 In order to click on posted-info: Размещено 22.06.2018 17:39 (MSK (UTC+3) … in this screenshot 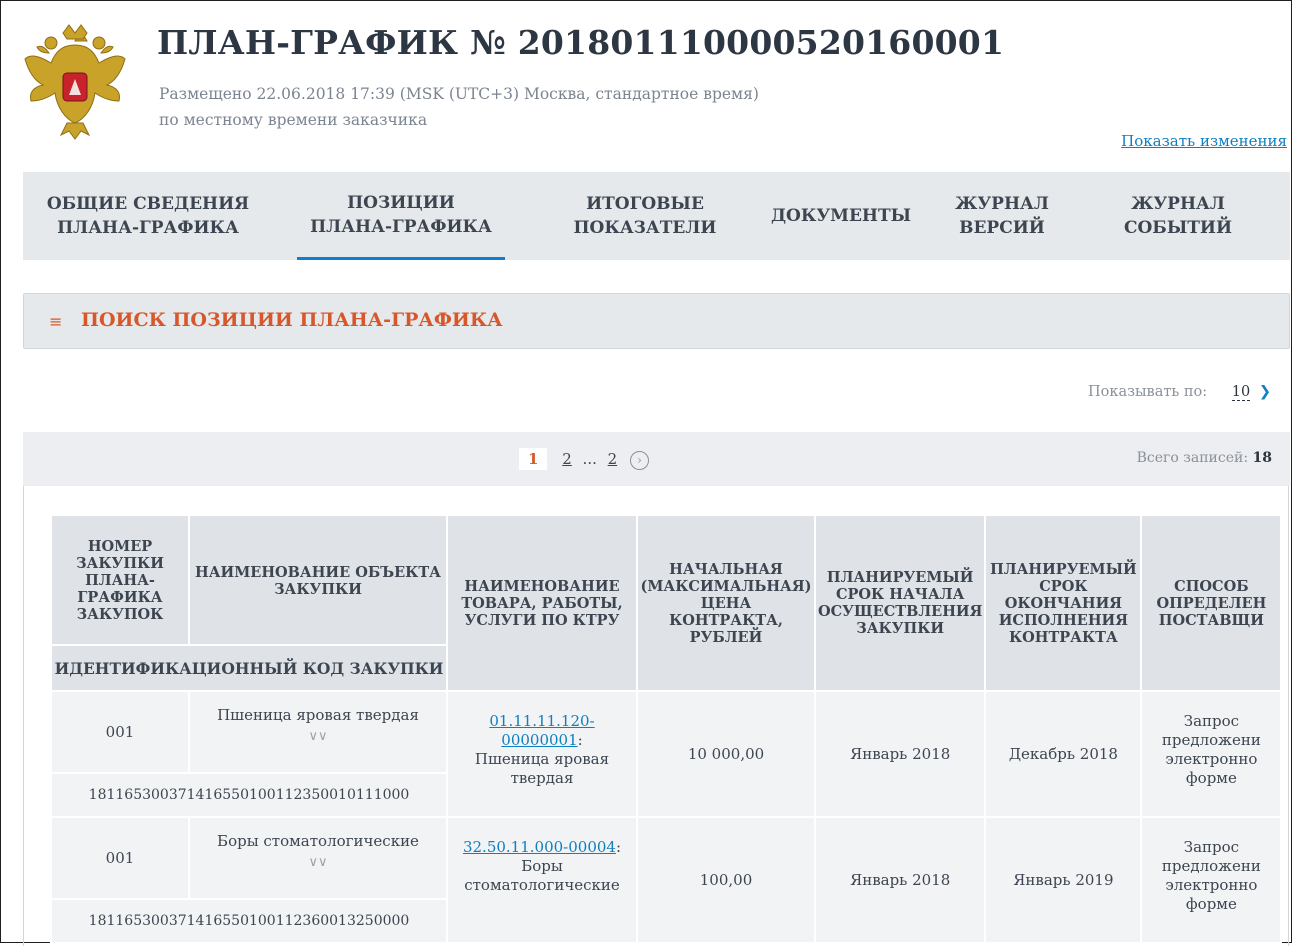, I will do `click(459, 107)`.